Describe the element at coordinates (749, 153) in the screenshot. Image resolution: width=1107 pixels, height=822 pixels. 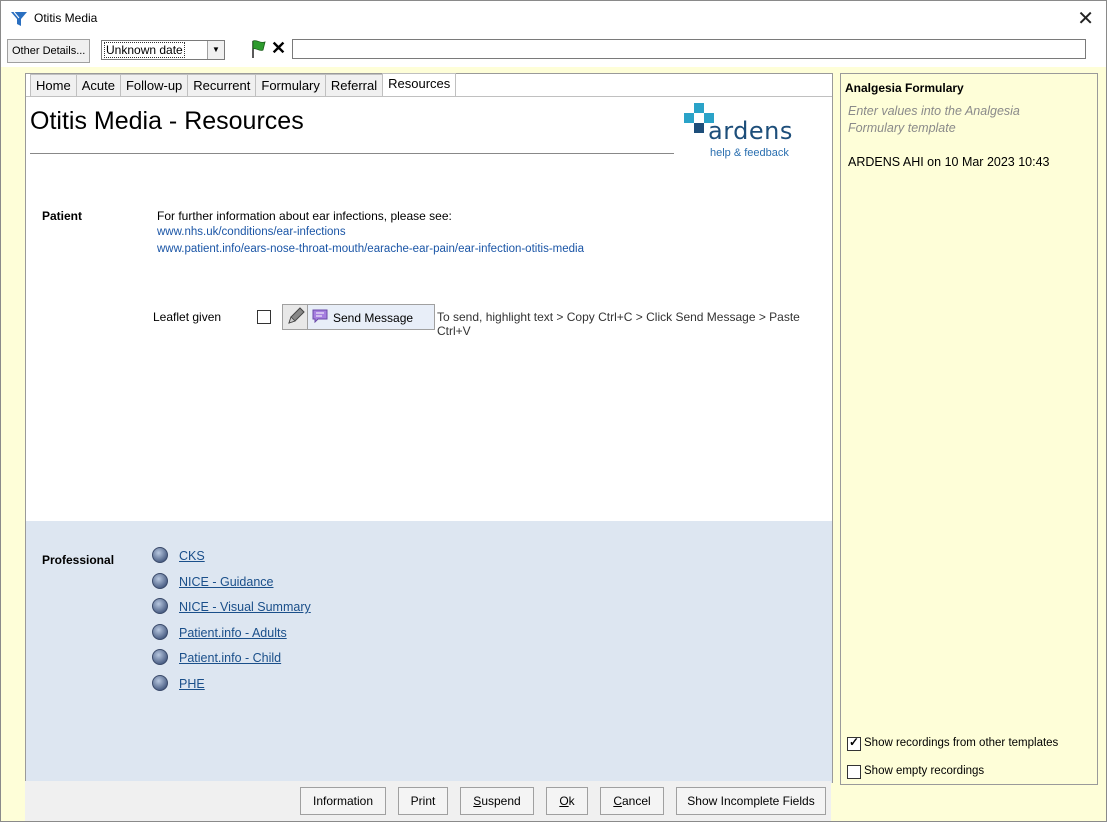
I see `help-feedback-link: help & feedback` at that location.